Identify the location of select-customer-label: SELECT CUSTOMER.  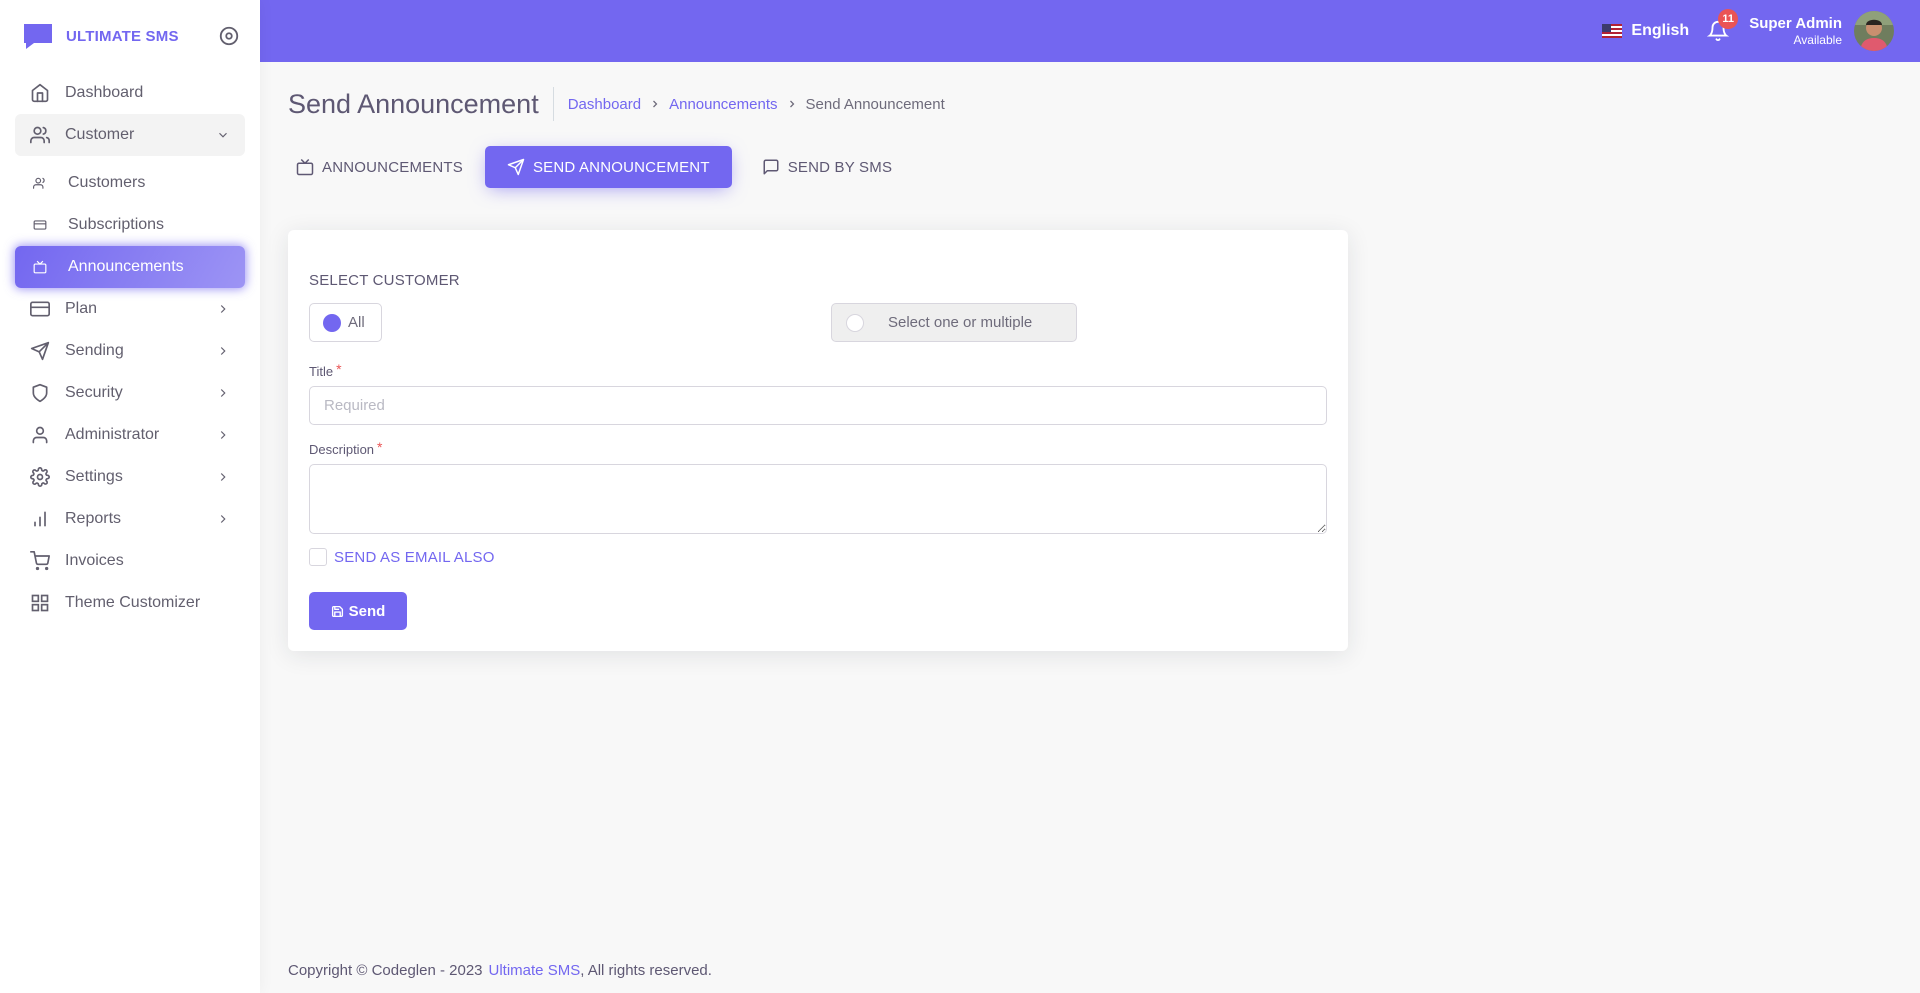
(384, 280).